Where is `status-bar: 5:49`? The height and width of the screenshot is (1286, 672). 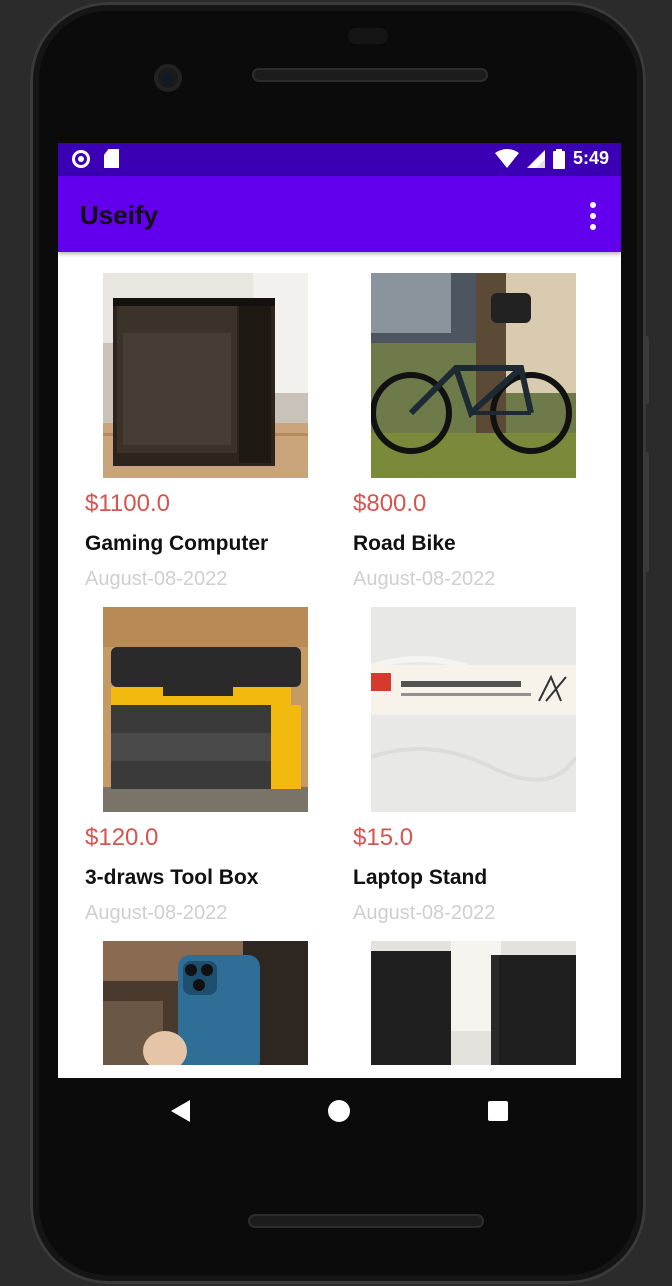
status-bar: 5:49 is located at coordinates (339, 159).